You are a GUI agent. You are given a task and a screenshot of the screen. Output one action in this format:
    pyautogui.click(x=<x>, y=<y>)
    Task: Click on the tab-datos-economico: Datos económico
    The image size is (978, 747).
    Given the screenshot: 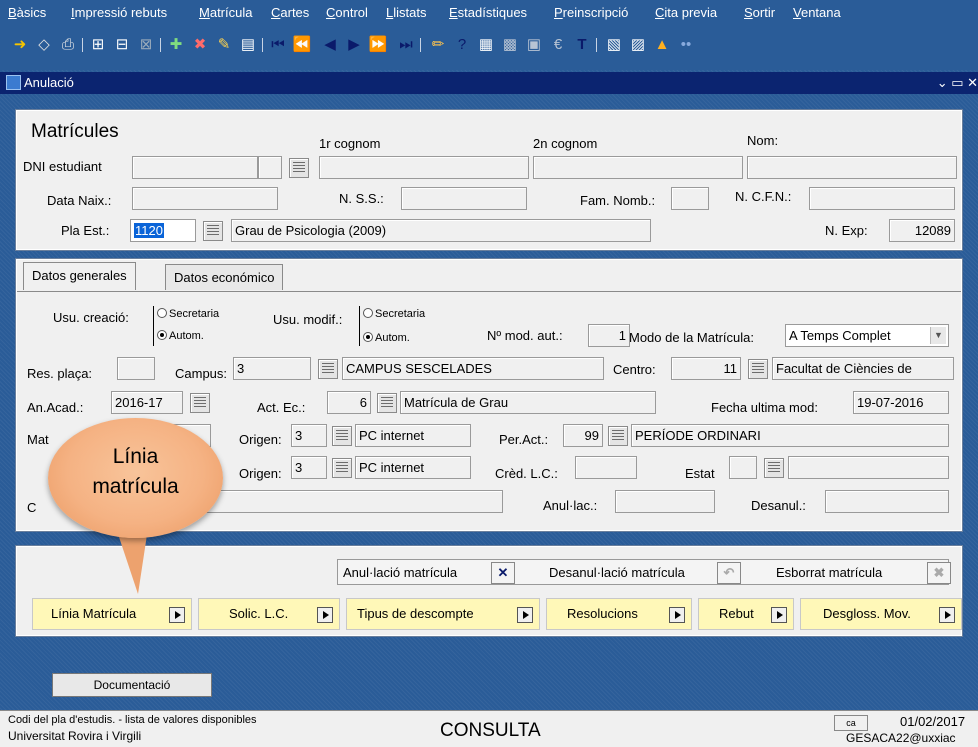 What is the action you would take?
    pyautogui.click(x=224, y=277)
    